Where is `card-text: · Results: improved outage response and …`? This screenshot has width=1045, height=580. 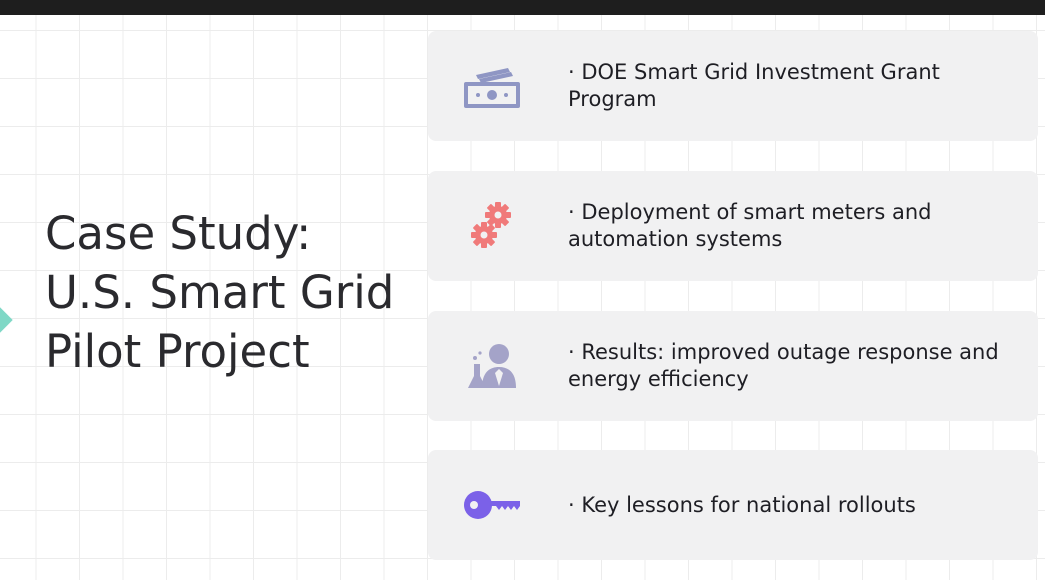 card-text: · Results: improved outage response and … is located at coordinates (783, 365).